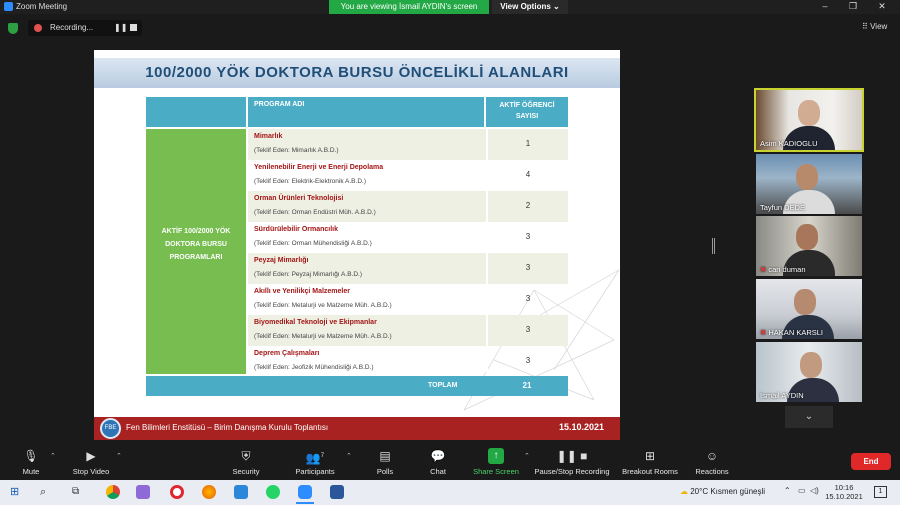 The image size is (900, 505). What do you see at coordinates (728, 491) in the screenshot?
I see `weather-text: 20°C Kısmen güneşli` at bounding box center [728, 491].